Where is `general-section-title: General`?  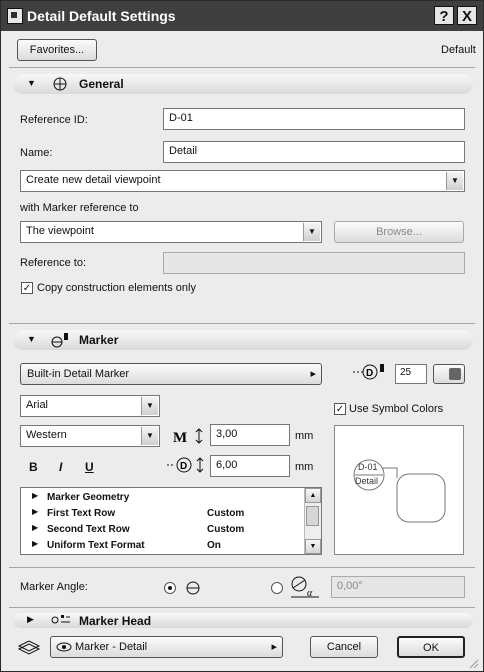
general-section-title: General is located at coordinates (101, 84).